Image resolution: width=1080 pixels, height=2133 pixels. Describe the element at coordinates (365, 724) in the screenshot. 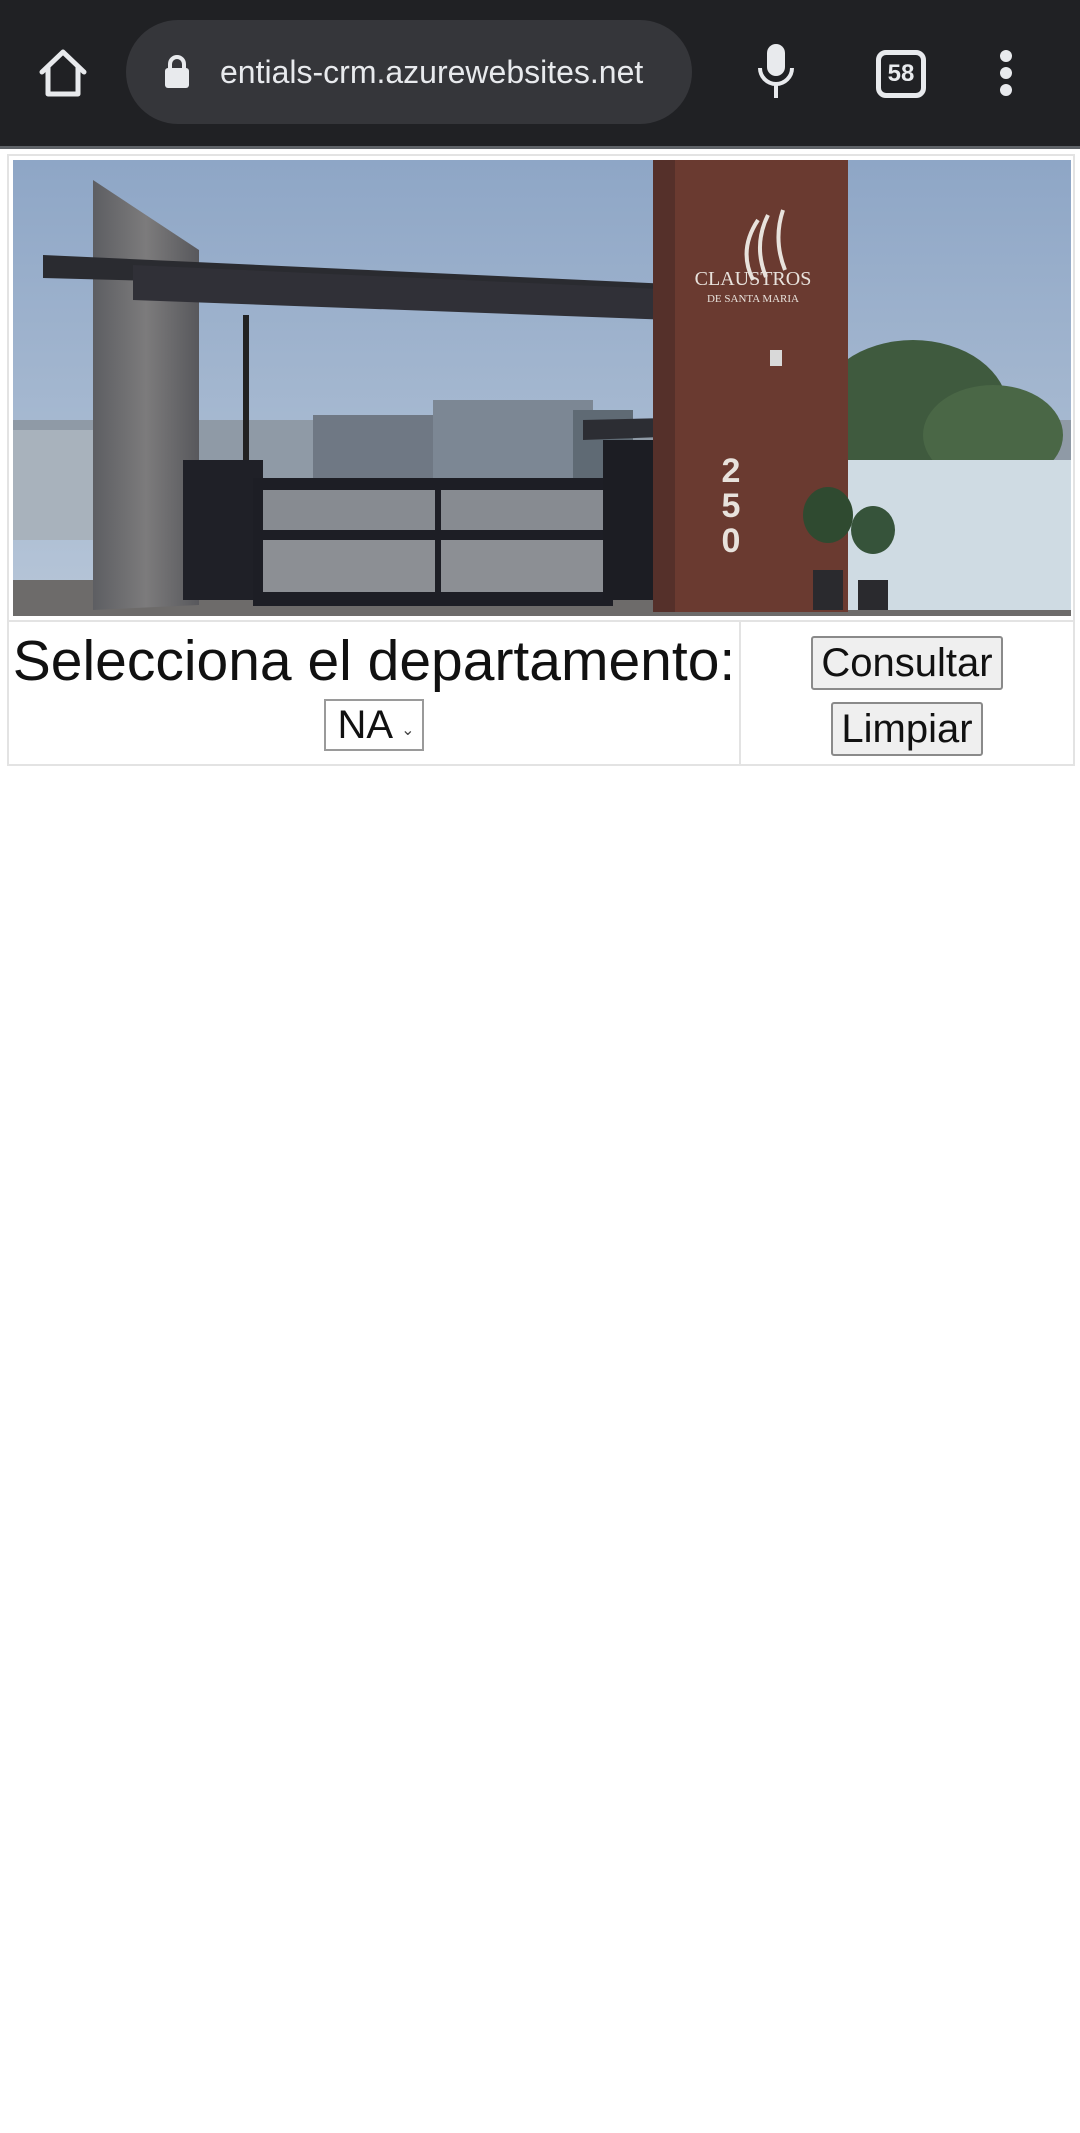

I see `department-selected-value: NA` at that location.